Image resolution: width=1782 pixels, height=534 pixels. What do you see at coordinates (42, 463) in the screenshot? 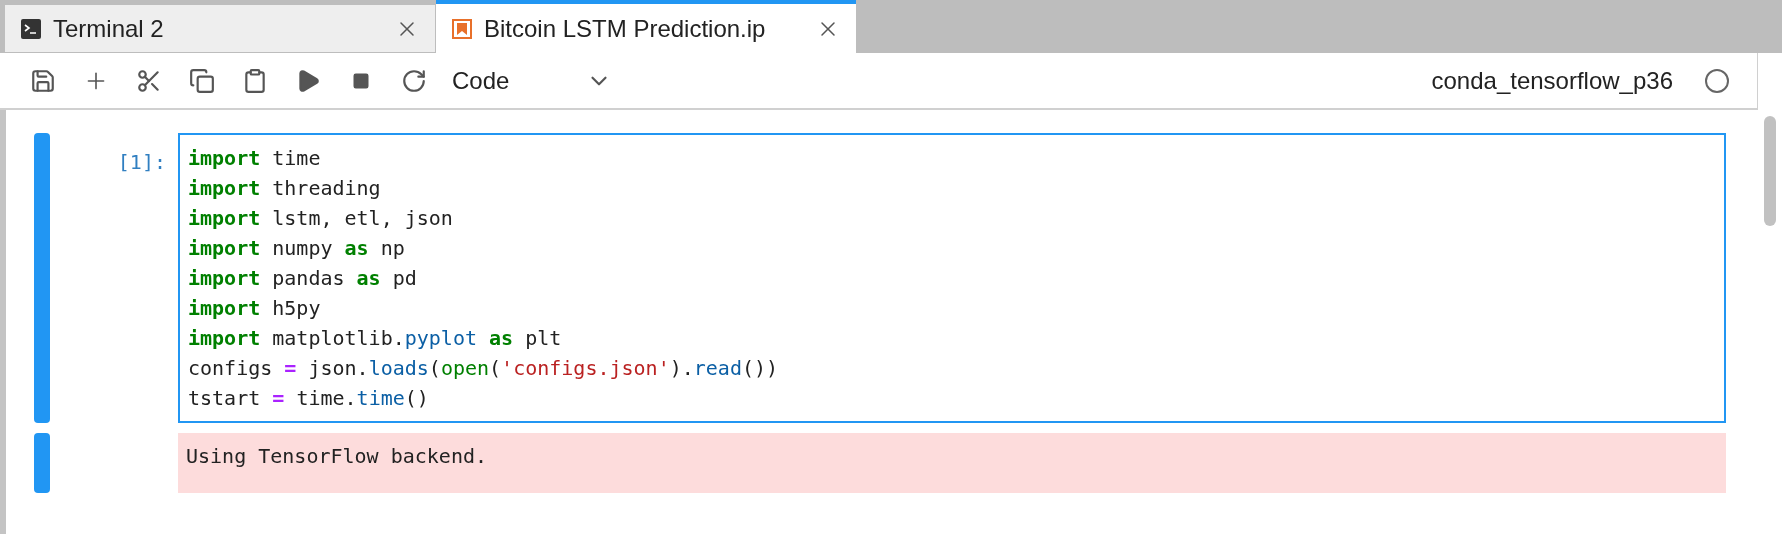
I see `output-bar` at bounding box center [42, 463].